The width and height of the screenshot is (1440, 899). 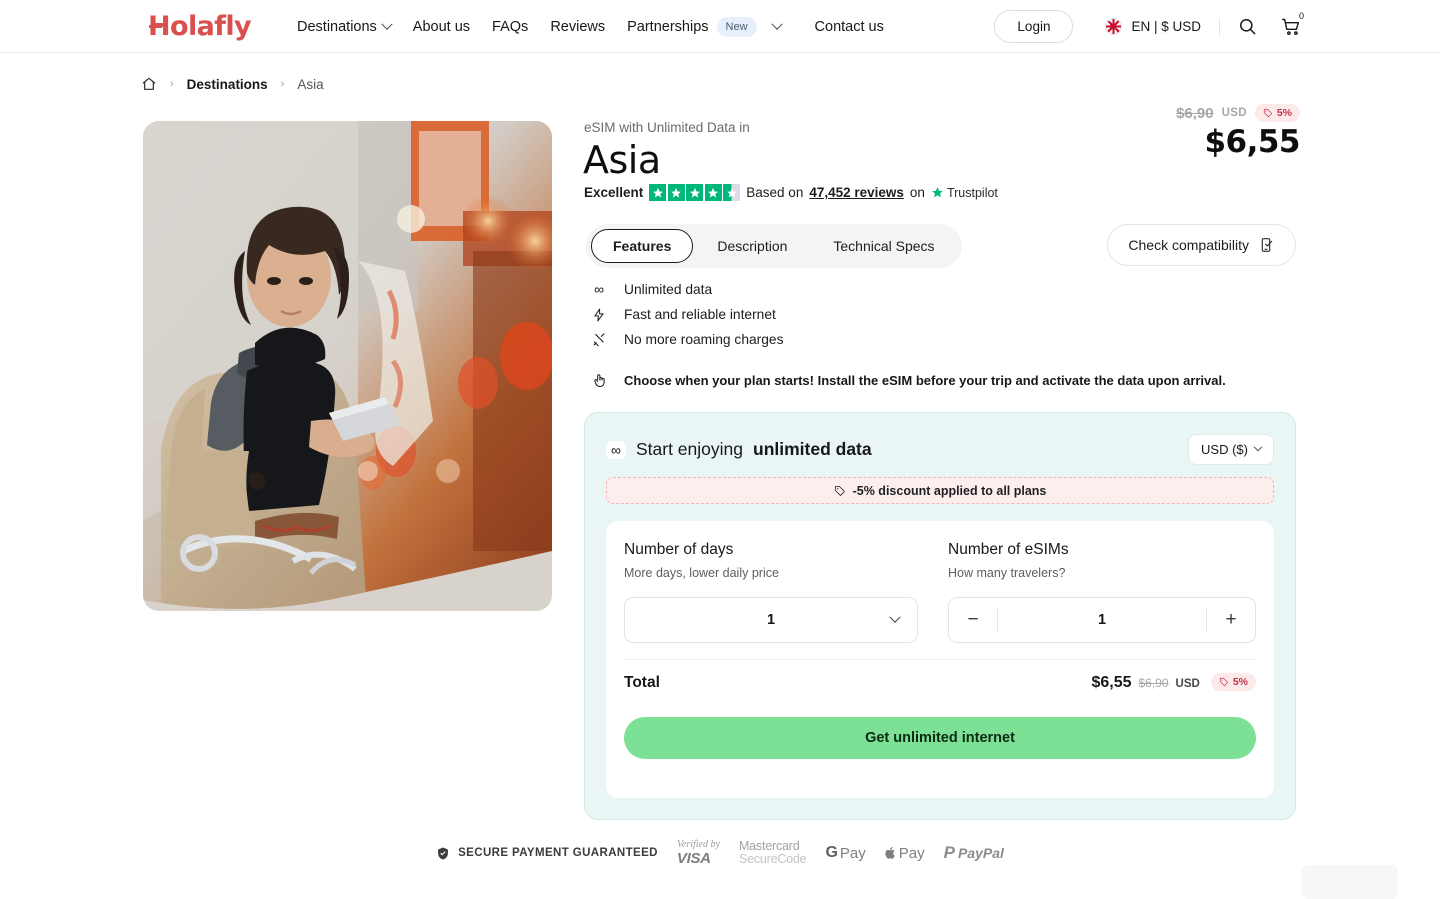 What do you see at coordinates (642, 246) in the screenshot?
I see `tab-features: Features` at bounding box center [642, 246].